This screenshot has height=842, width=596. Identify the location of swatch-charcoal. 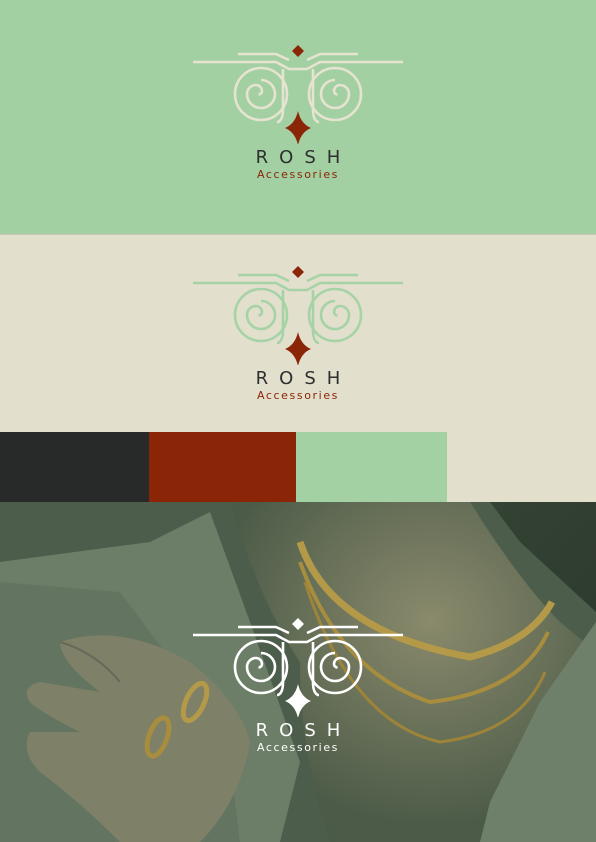
(74, 467).